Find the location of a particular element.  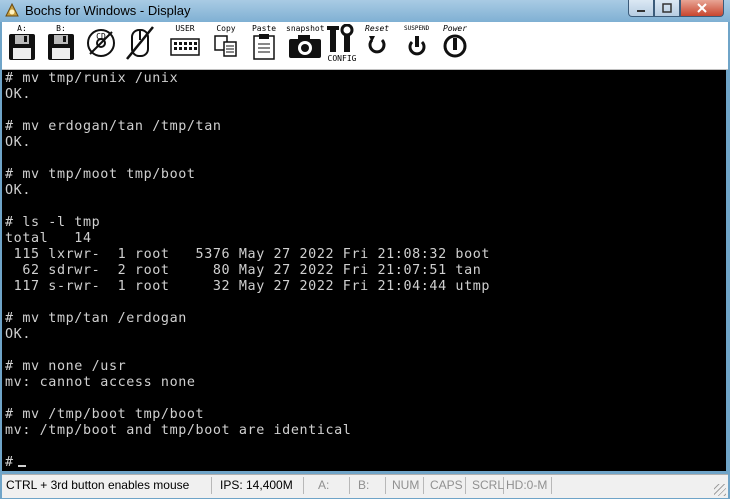

paste-button: Paste is located at coordinates (264, 45).